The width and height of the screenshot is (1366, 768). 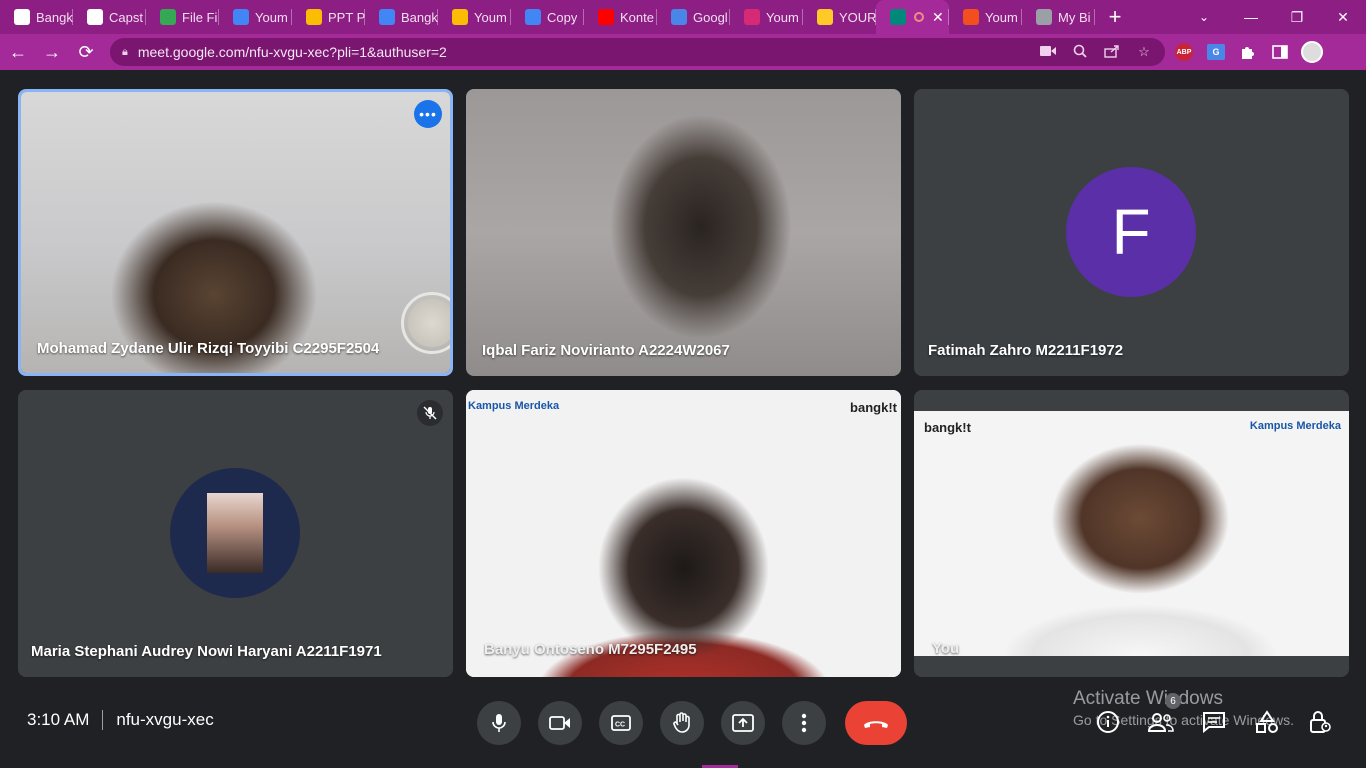 What do you see at coordinates (1044, 17) in the screenshot?
I see `settings-icon` at bounding box center [1044, 17].